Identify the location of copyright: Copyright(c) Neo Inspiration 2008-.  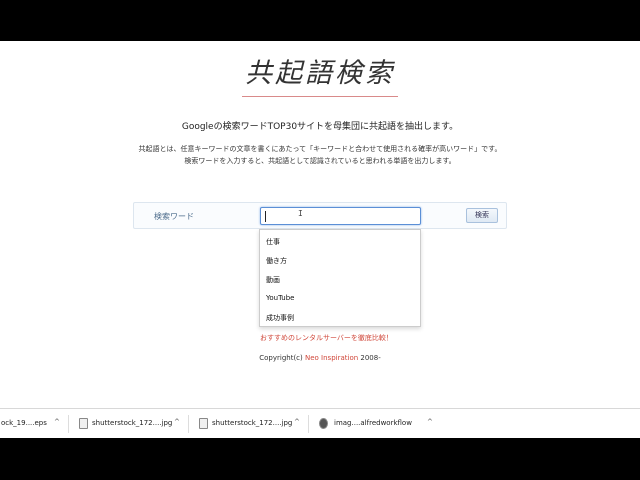
(320, 358).